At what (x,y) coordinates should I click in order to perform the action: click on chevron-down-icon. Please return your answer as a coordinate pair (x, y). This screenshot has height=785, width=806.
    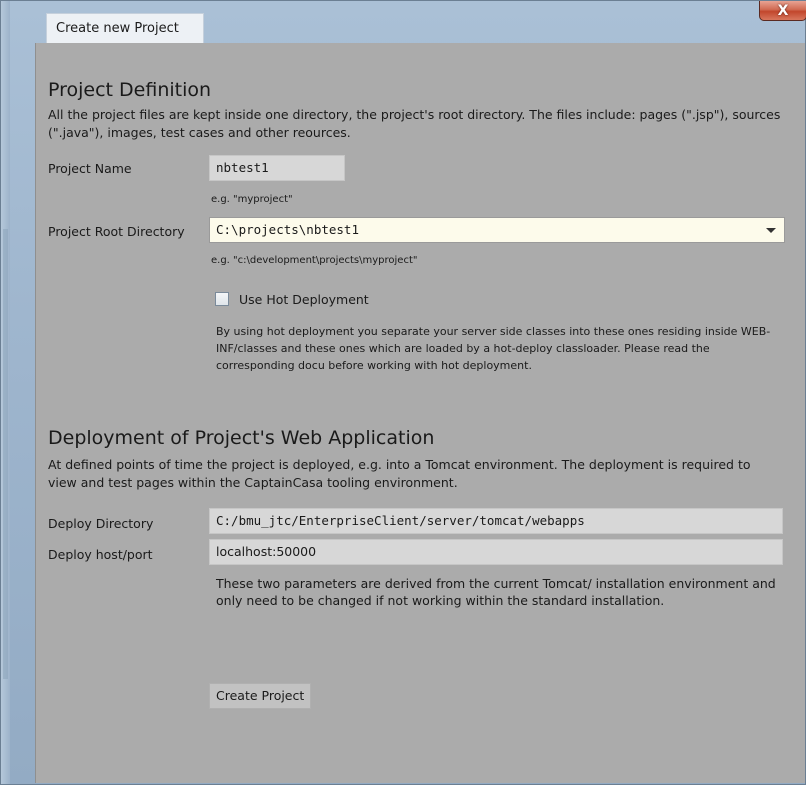
    Looking at the image, I should click on (771, 230).